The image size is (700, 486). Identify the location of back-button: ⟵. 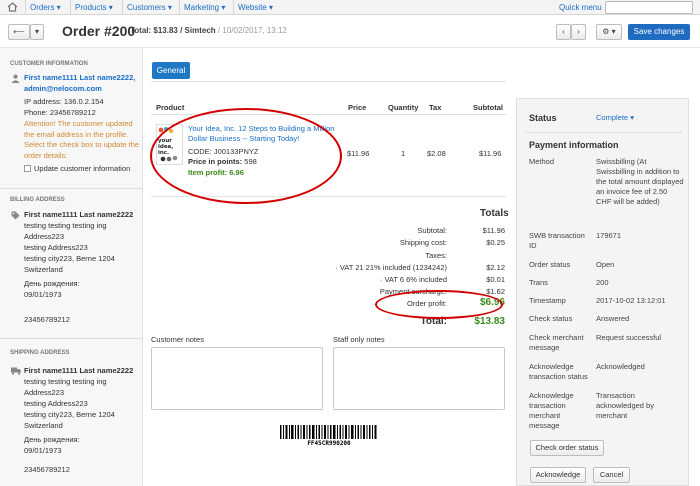
(19, 32).